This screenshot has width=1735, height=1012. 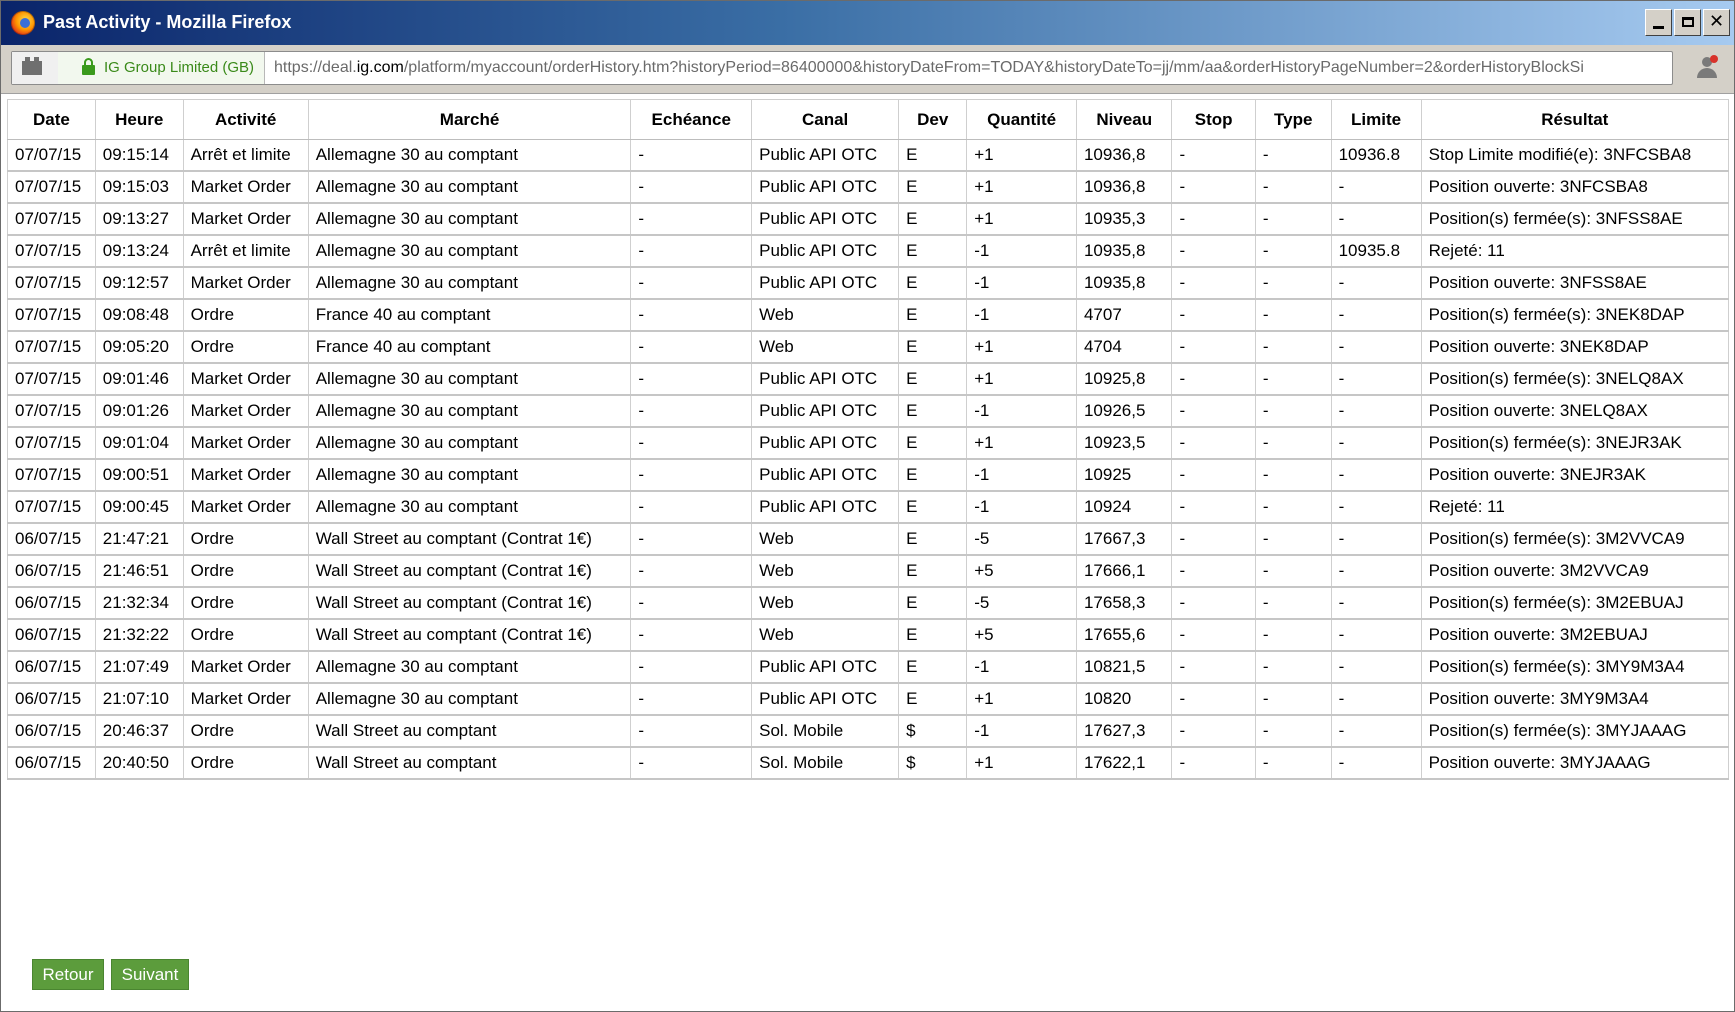 What do you see at coordinates (1707, 68) in the screenshot?
I see `profile-notification-icon` at bounding box center [1707, 68].